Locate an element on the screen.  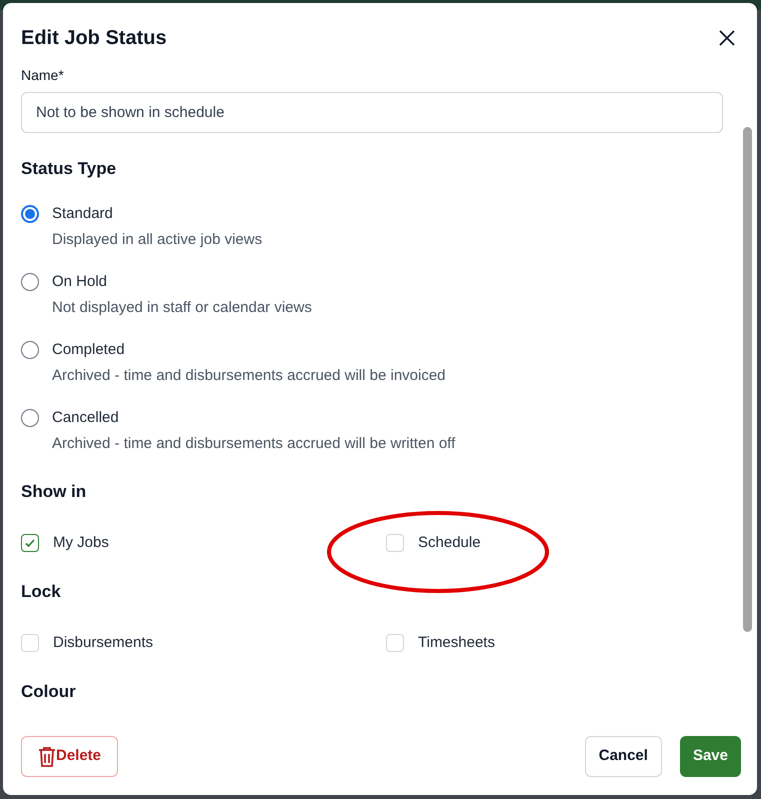
checkmark-icon is located at coordinates (30, 543).